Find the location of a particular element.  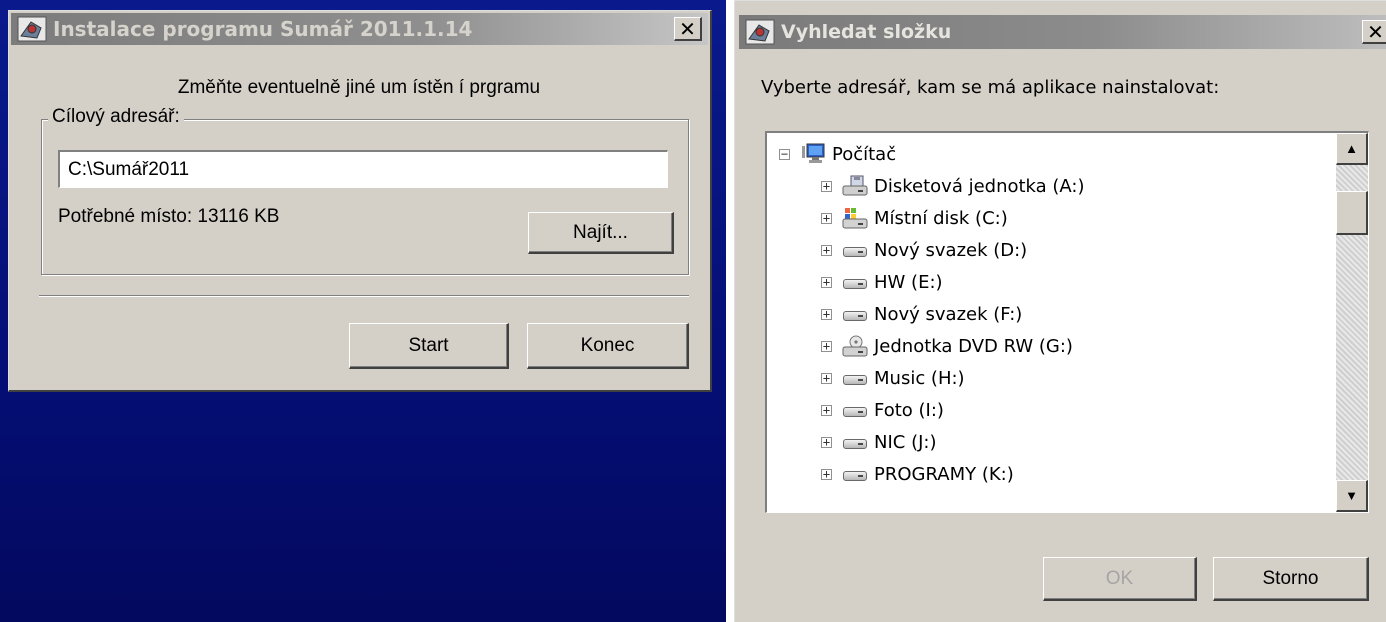

tree-item-label: HW (E:) is located at coordinates (908, 282).